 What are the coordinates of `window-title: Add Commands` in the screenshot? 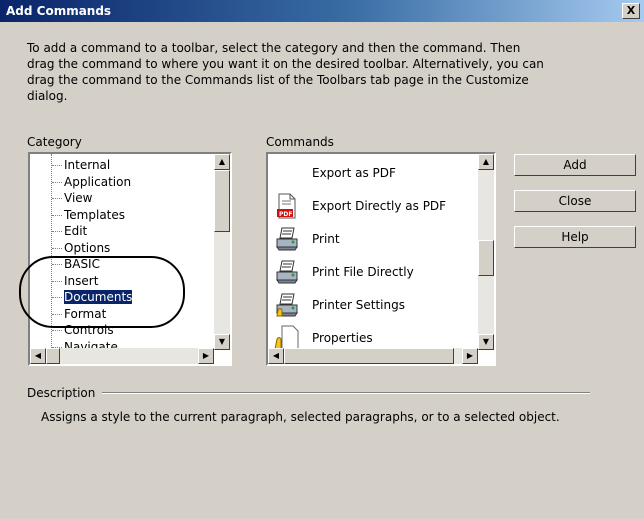 It's located at (59, 11).